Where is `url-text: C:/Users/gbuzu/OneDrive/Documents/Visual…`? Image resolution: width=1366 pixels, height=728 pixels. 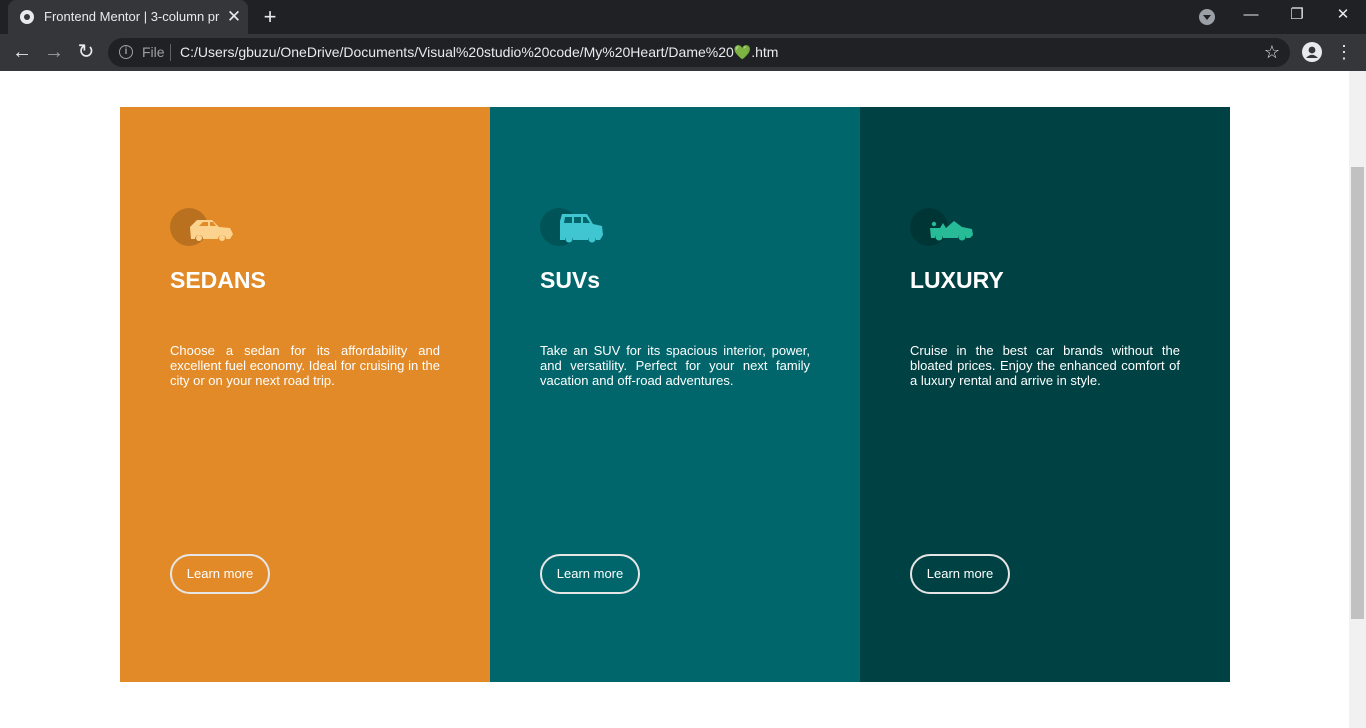 url-text: C:/Users/gbuzu/OneDrive/Documents/Visual… is located at coordinates (479, 52).